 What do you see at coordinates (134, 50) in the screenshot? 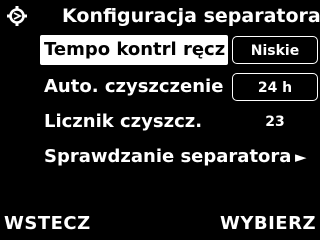
I see `menu-item-label: Tempo kontrl ręcz` at bounding box center [134, 50].